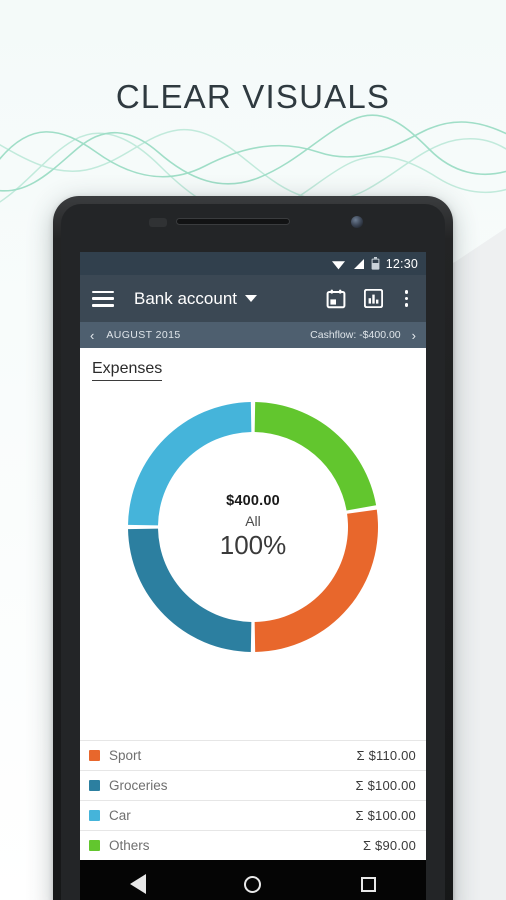  I want to click on square-icon, so click(368, 884).